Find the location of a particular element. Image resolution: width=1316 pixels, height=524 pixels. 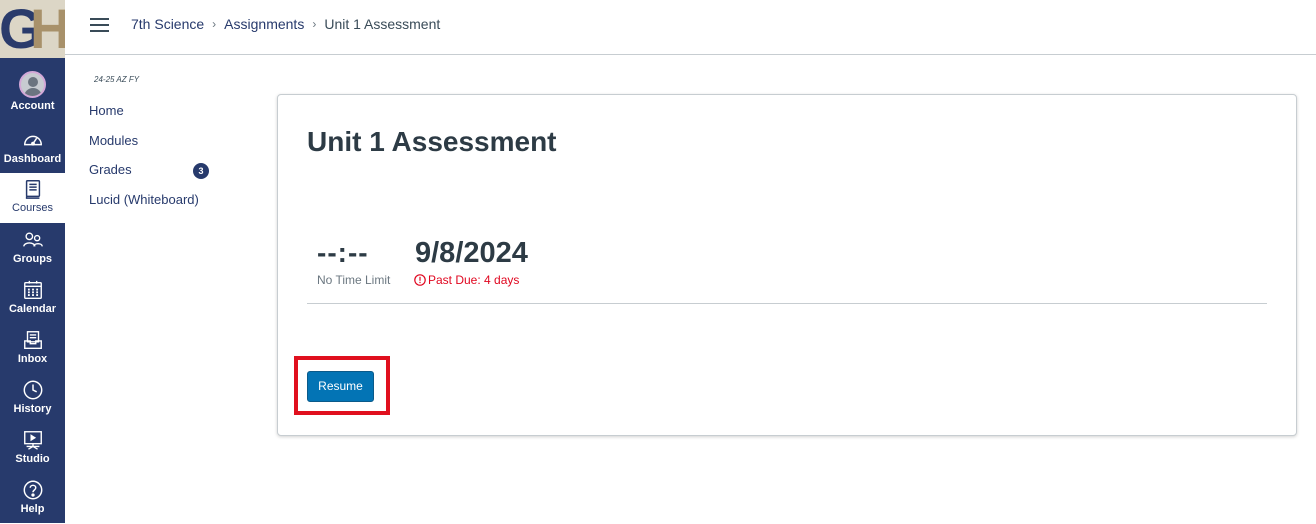

help-icon is located at coordinates (32, 490).